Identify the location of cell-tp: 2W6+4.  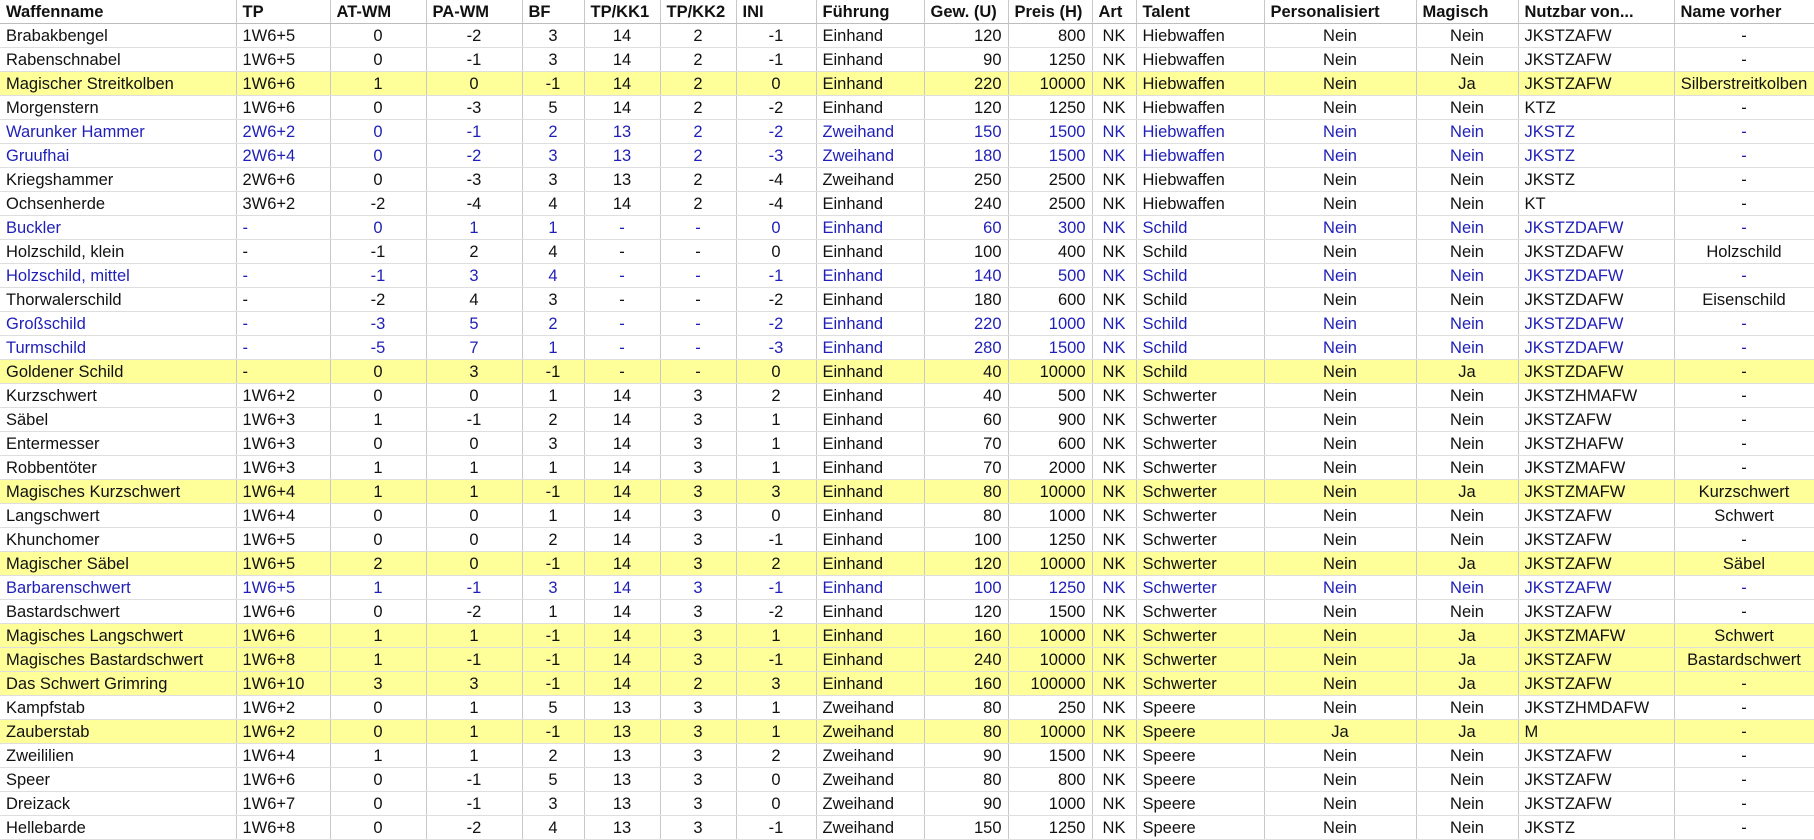
(283, 155).